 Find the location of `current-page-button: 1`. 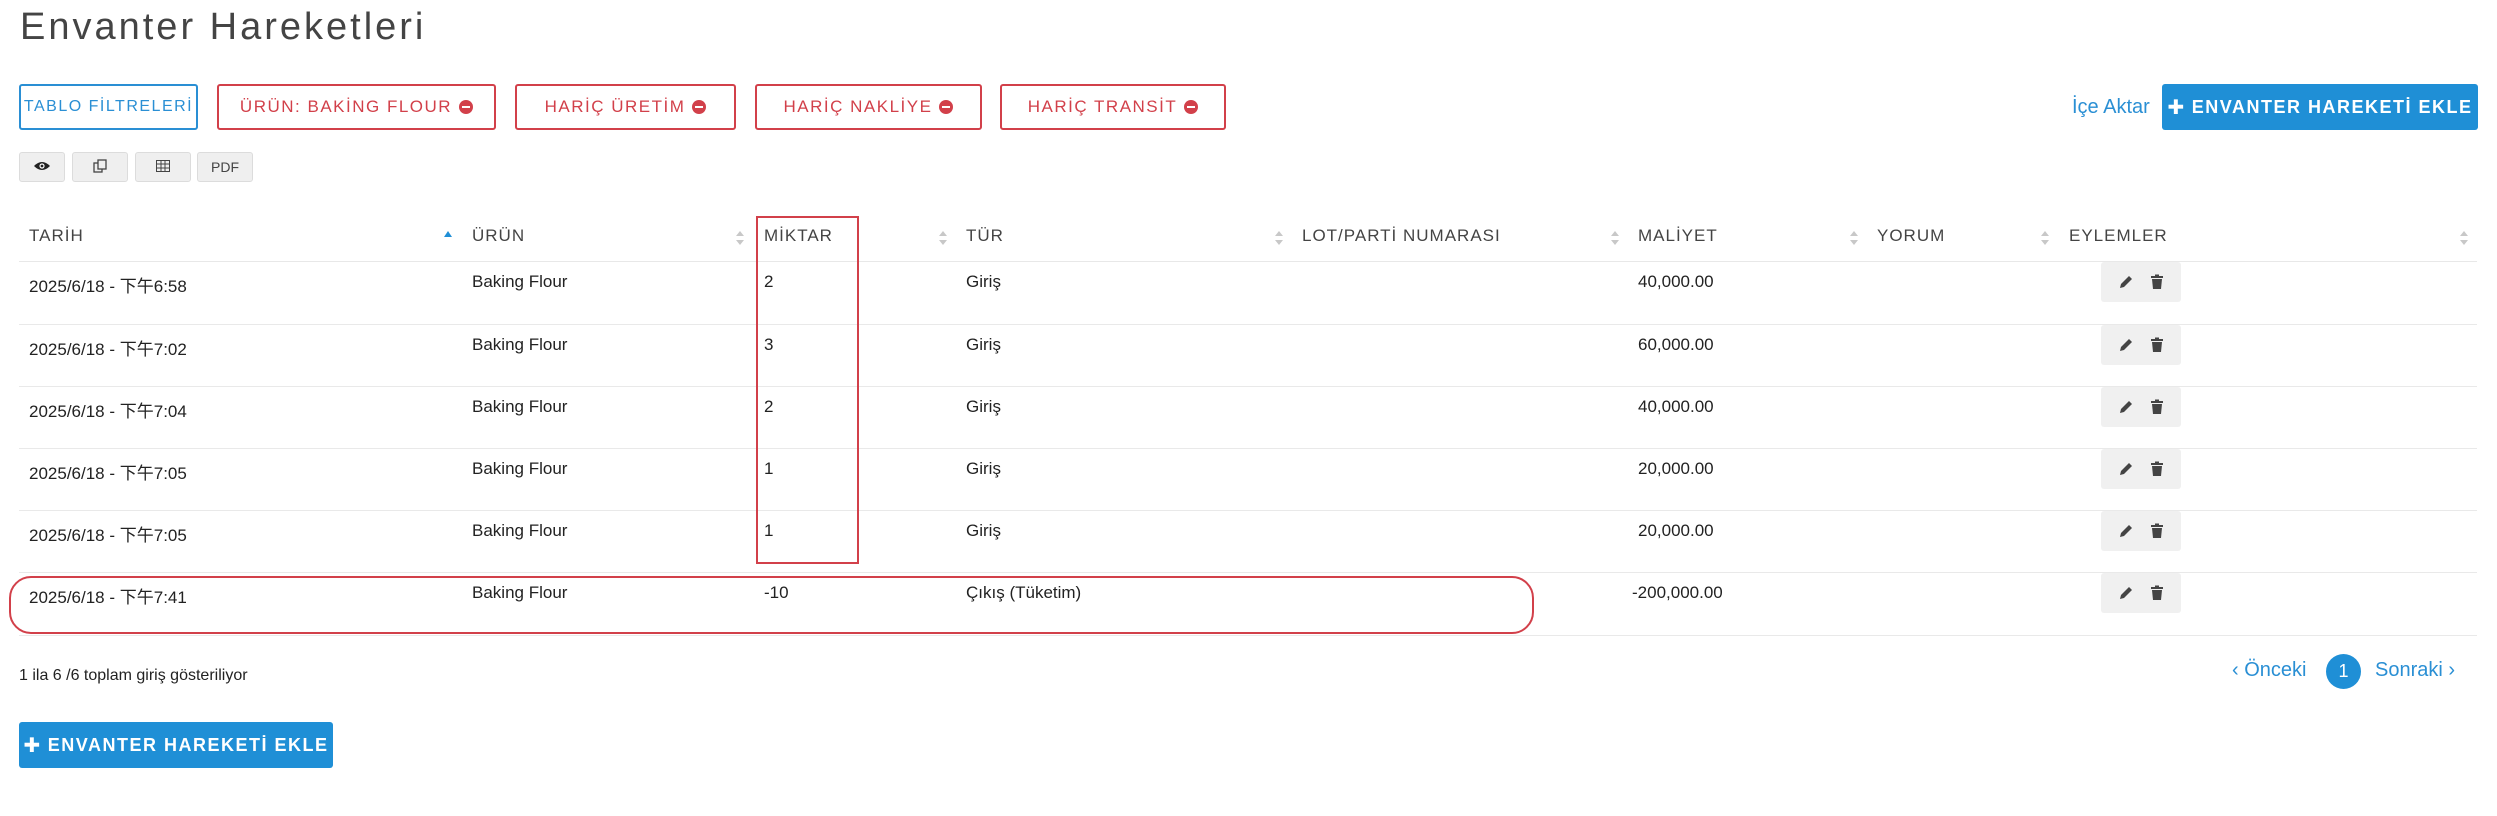

current-page-button: 1 is located at coordinates (2343, 671).